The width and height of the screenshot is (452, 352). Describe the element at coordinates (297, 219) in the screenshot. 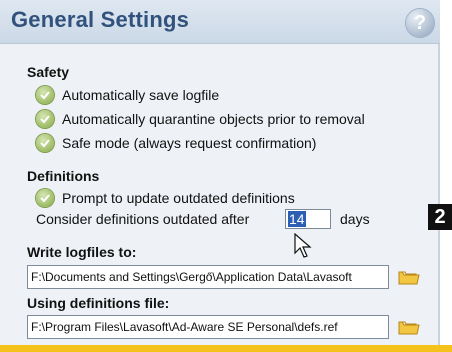

I see `outdated-days-value: 14` at that location.